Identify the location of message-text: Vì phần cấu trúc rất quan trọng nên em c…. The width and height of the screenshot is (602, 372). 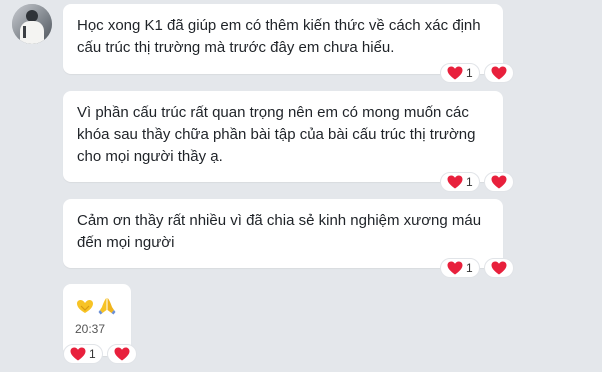
(276, 134).